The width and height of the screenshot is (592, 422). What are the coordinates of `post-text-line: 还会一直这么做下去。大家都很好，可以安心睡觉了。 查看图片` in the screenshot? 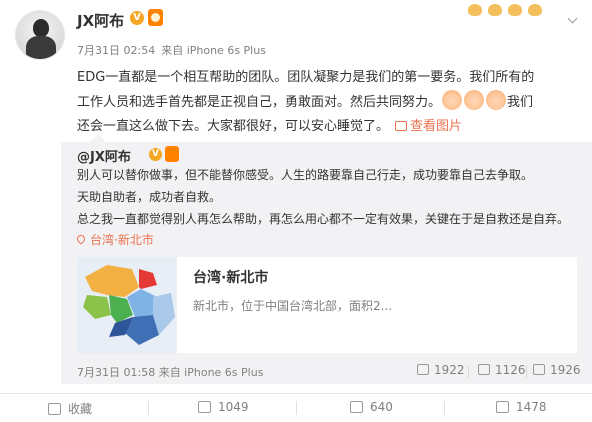 It's located at (270, 126).